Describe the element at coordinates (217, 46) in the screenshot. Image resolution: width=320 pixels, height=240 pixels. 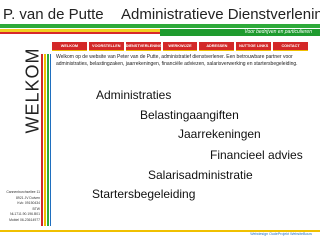
I see `nav-item-adressen: ADRESSEN` at that location.